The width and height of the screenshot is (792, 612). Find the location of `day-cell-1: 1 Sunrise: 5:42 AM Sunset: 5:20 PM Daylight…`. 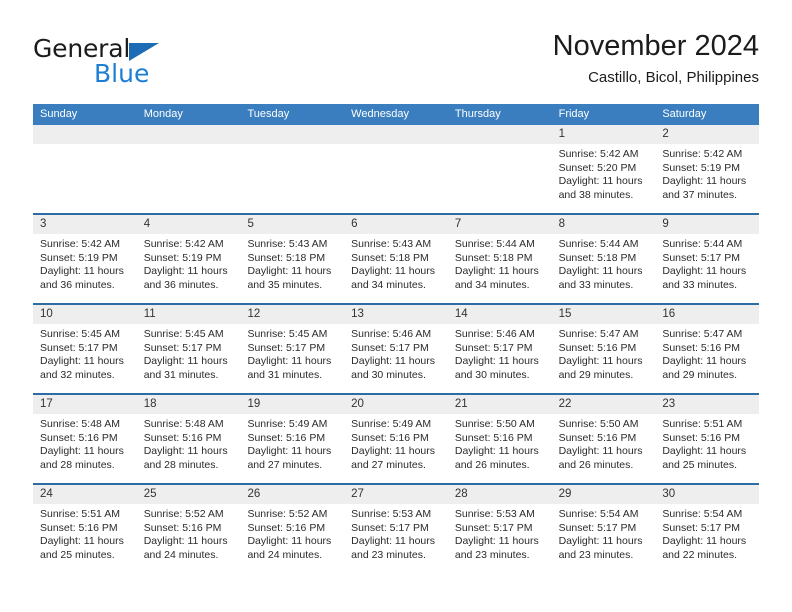

day-cell-1: 1 Sunrise: 5:42 AM Sunset: 5:20 PM Daylight… is located at coordinates (603, 169).